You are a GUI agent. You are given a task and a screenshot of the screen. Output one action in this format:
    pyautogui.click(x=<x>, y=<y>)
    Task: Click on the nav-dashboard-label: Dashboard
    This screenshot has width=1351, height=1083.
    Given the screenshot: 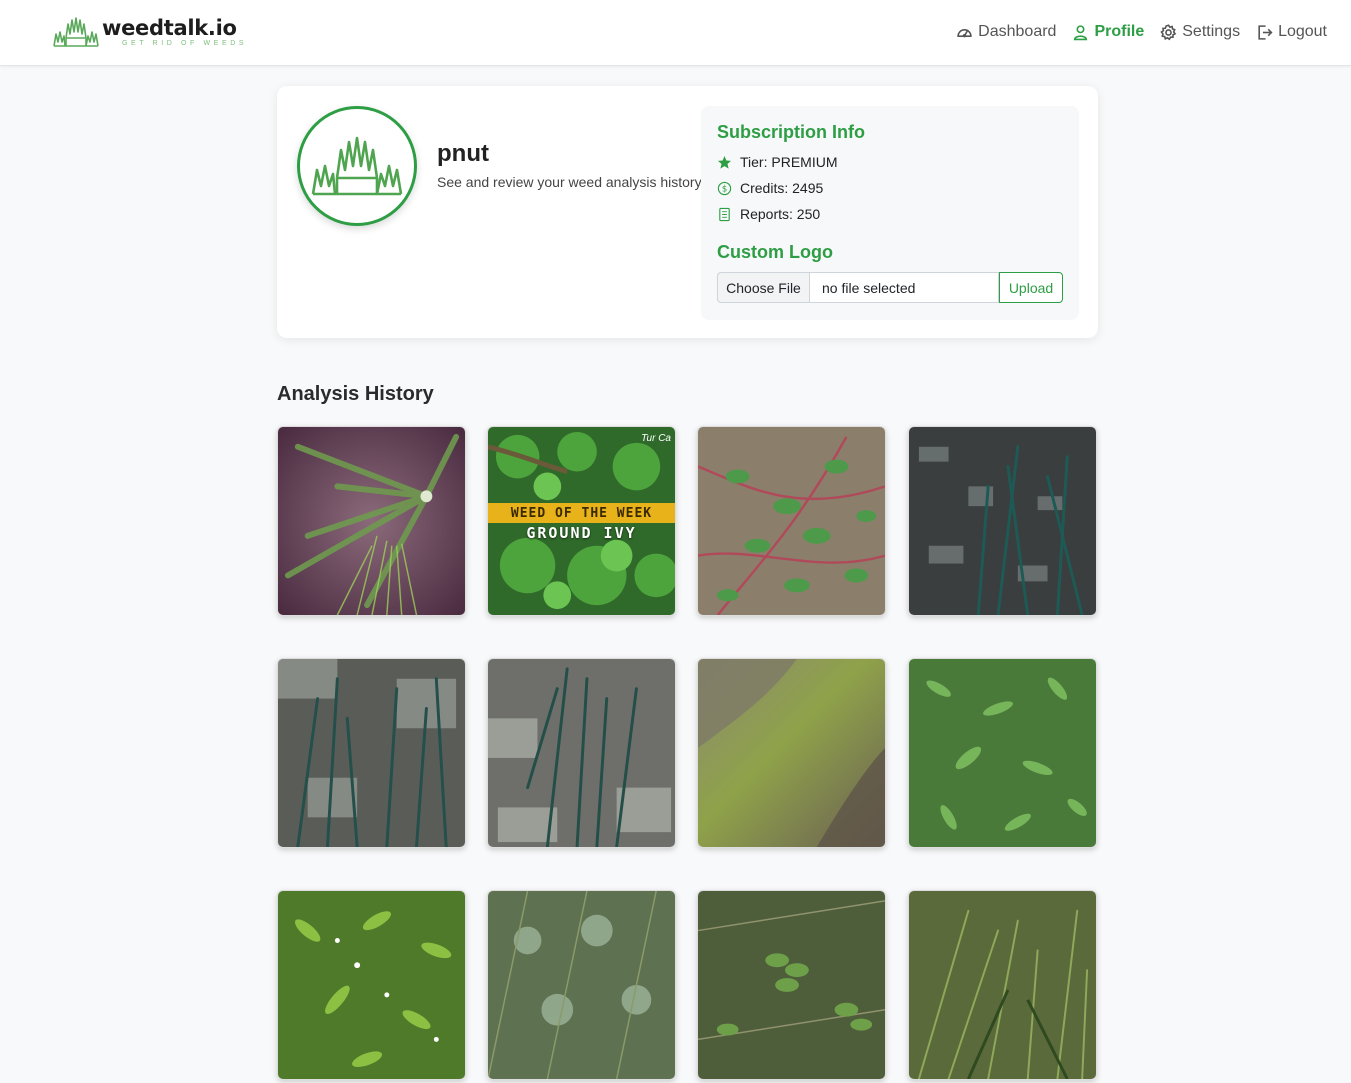 What is the action you would take?
    pyautogui.click(x=1017, y=31)
    